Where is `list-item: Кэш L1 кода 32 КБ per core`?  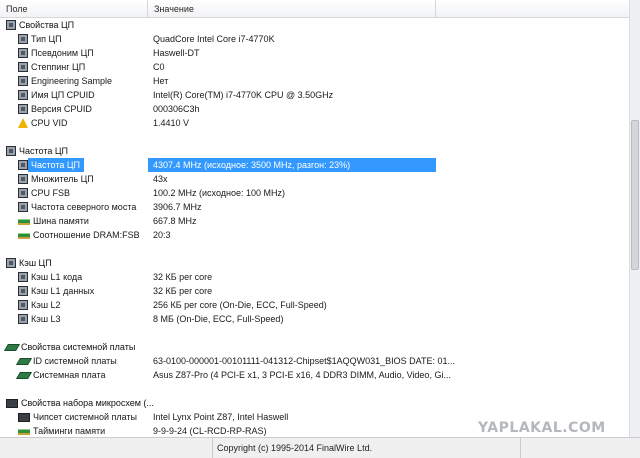 list-item: Кэш L1 кода 32 КБ per core is located at coordinates (314, 277).